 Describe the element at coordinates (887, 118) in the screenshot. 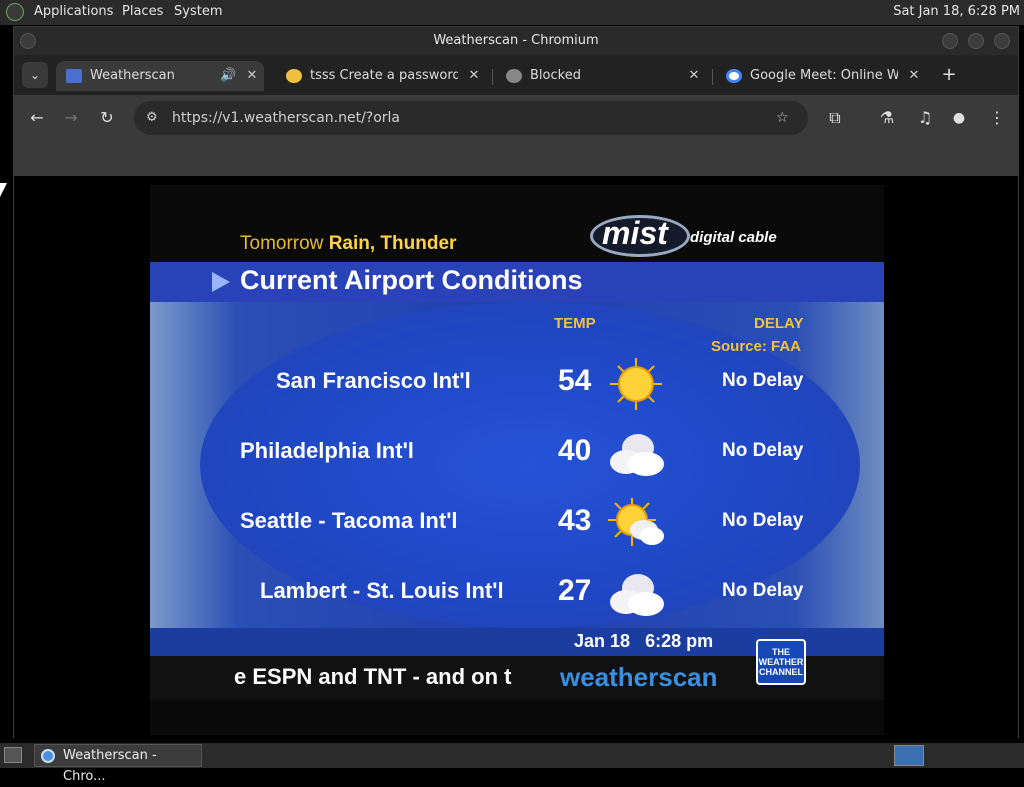

I see `labs-flask-icon: ⚗` at that location.